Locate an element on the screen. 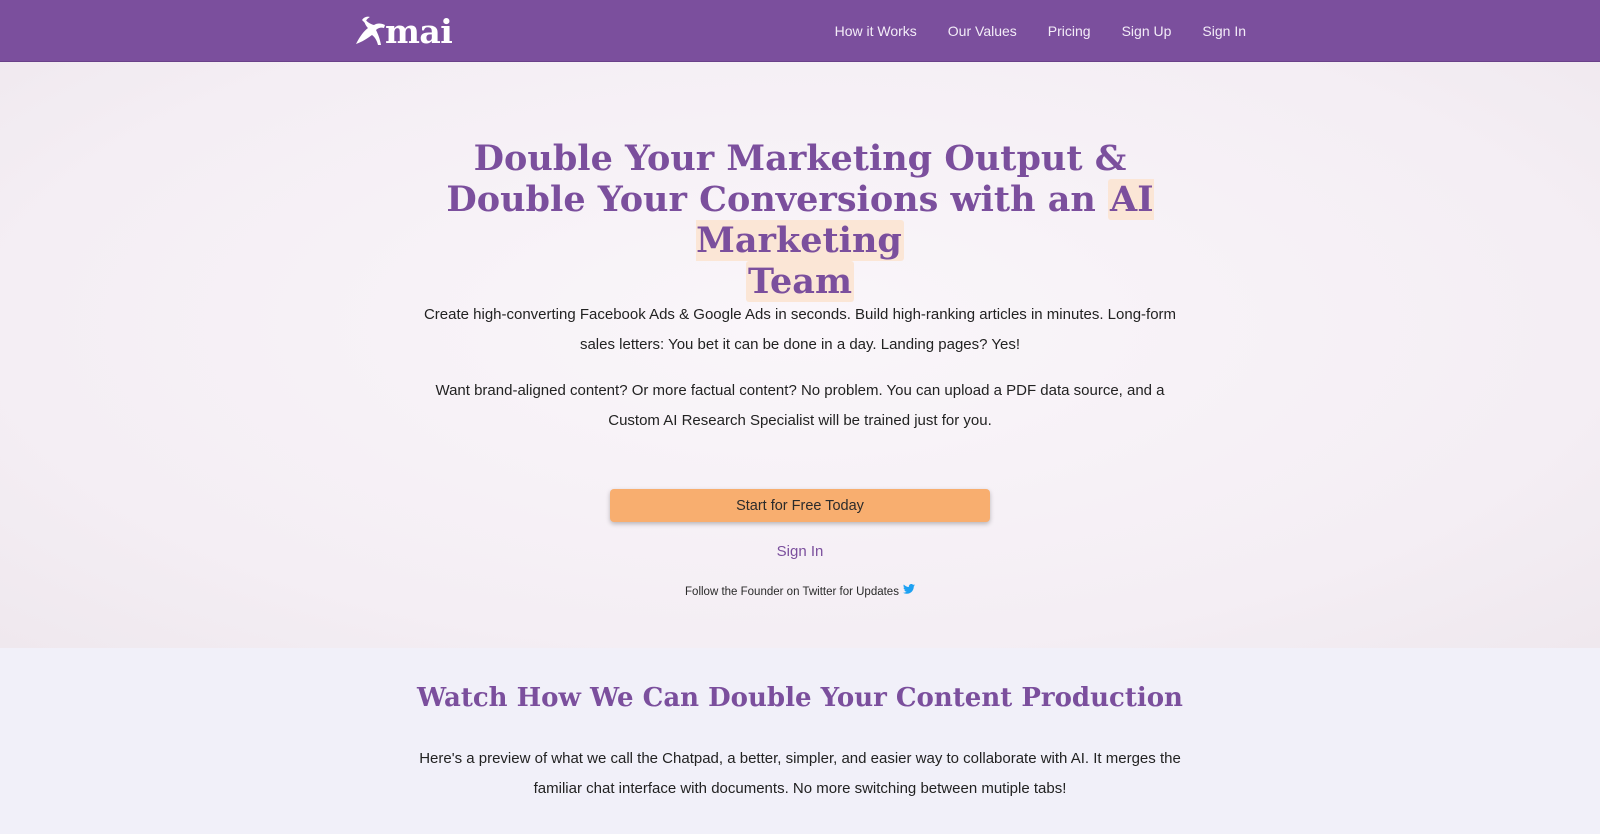  hero-title-highlight-2: Team is located at coordinates (799, 281).